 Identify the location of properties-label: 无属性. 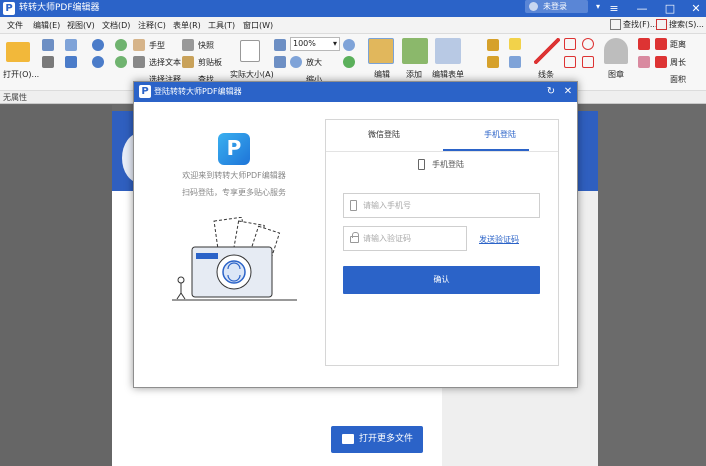
(15, 97).